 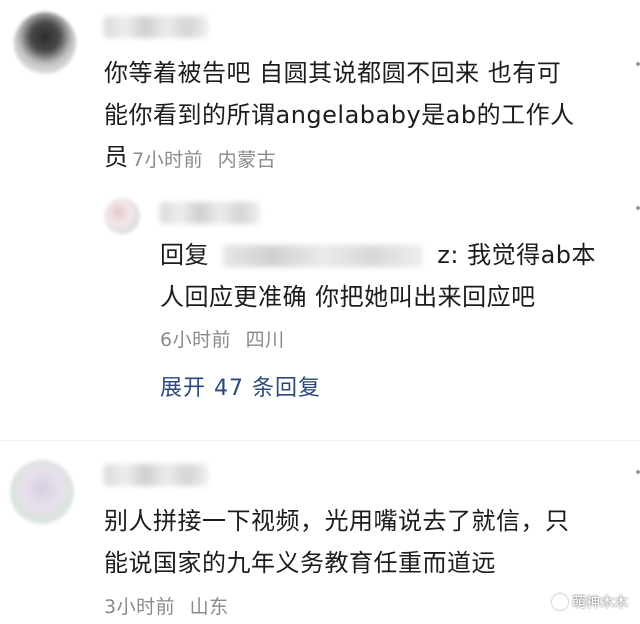 I want to click on reply-meta: 6小时前 四川, so click(x=222, y=338).